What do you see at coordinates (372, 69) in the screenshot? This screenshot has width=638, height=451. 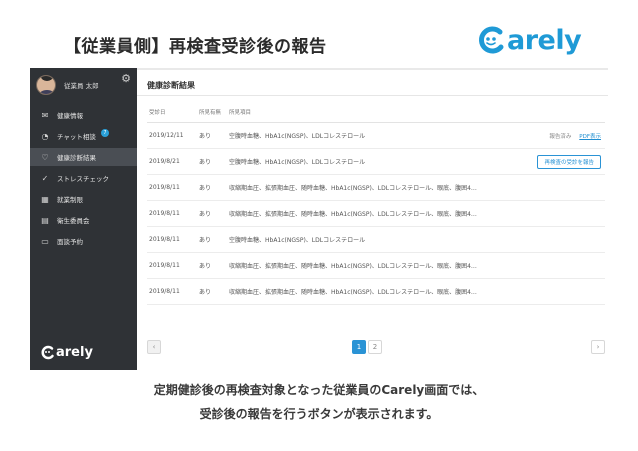 I see `top-divider` at bounding box center [372, 69].